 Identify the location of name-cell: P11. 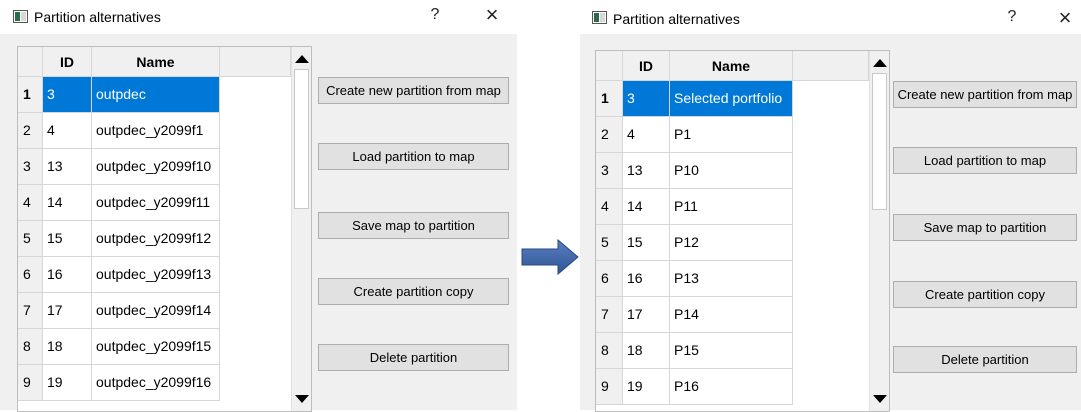
(731, 207).